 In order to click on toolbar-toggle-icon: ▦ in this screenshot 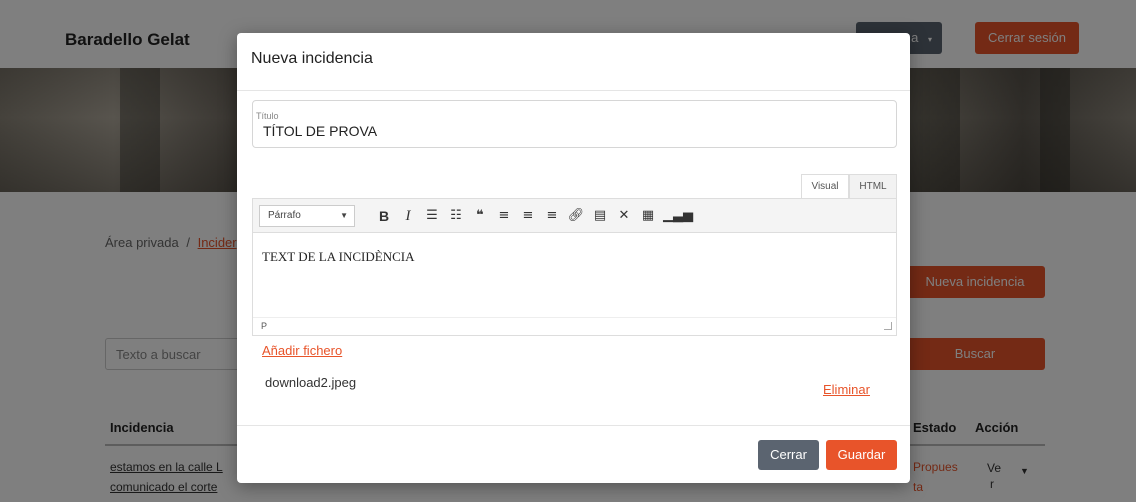, I will do `click(648, 216)`.